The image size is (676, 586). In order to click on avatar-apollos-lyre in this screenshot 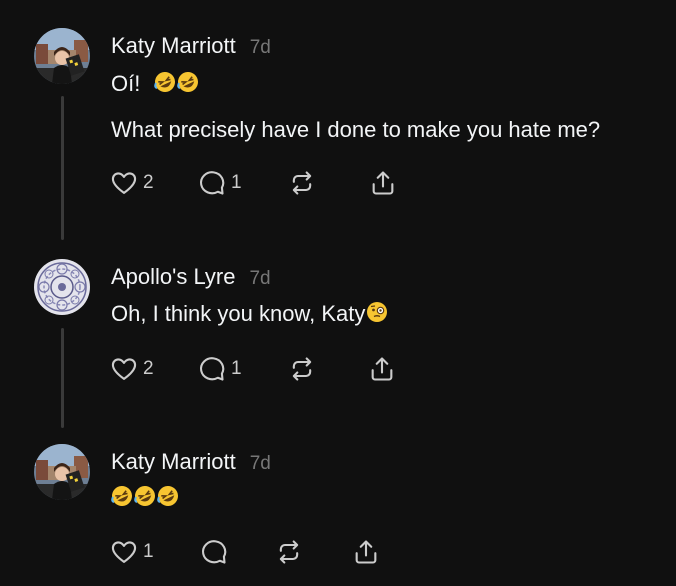, I will do `click(62, 287)`.